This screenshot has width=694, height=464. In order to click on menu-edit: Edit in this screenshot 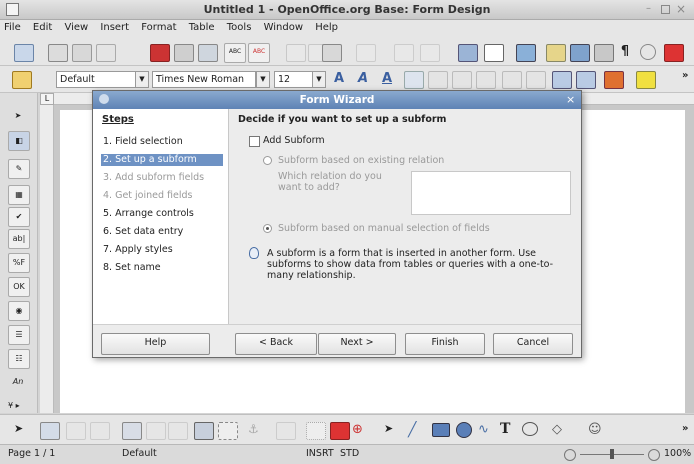, I will do `click(43, 26)`.